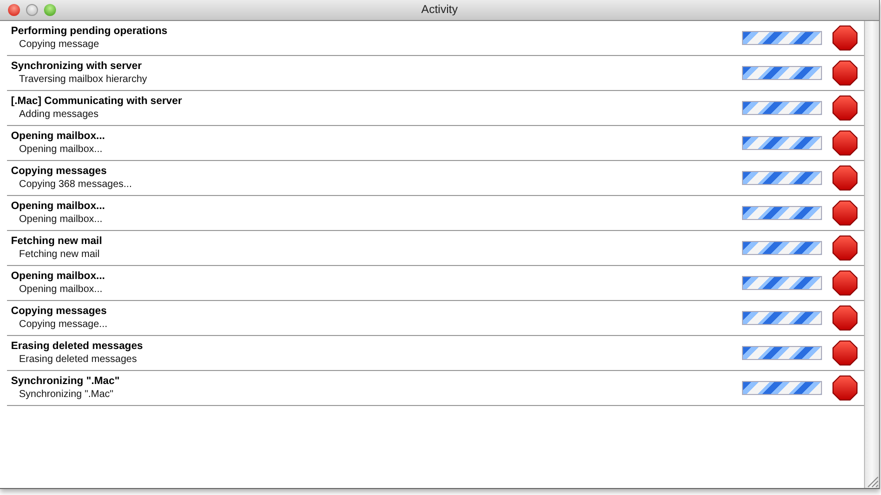 Image resolution: width=881 pixels, height=495 pixels. What do you see at coordinates (66, 381) in the screenshot?
I see `task-title: Synchronizing ".Mac"` at bounding box center [66, 381].